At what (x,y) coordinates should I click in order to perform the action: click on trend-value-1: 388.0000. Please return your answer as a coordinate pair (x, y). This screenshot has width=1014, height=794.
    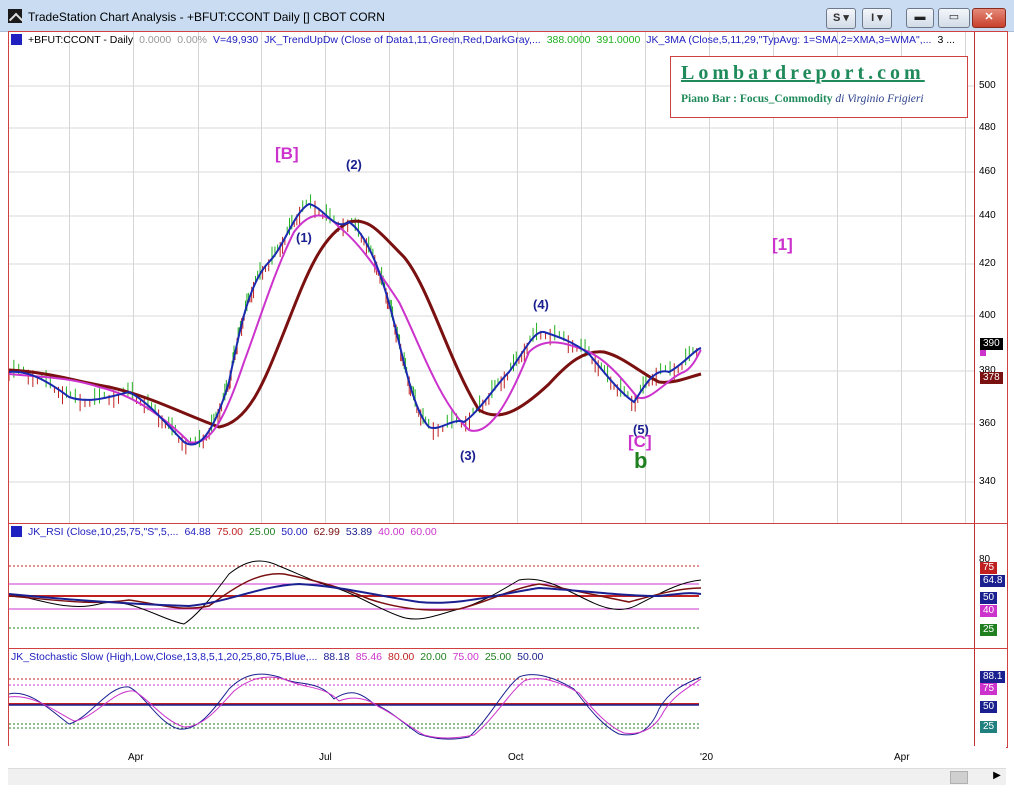
    Looking at the image, I should click on (568, 40).